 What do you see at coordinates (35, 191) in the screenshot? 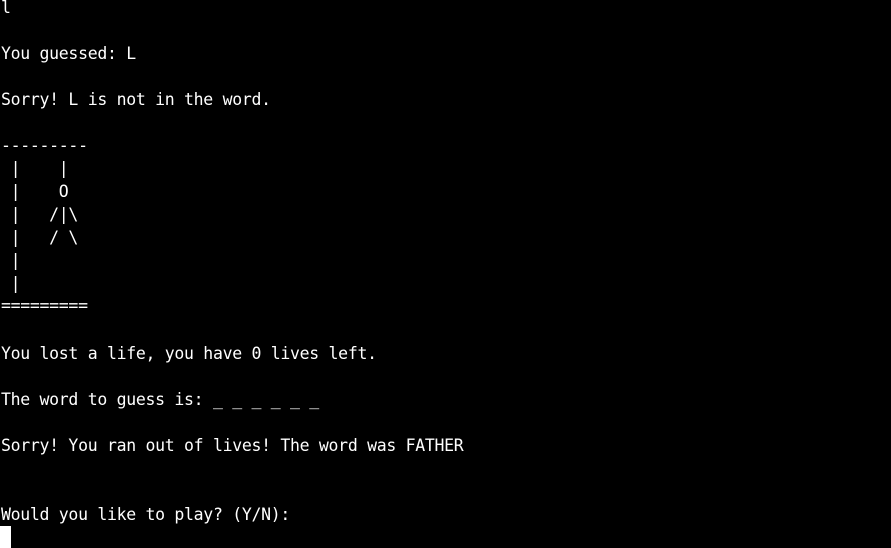
I see `gallows-row: | O` at bounding box center [35, 191].